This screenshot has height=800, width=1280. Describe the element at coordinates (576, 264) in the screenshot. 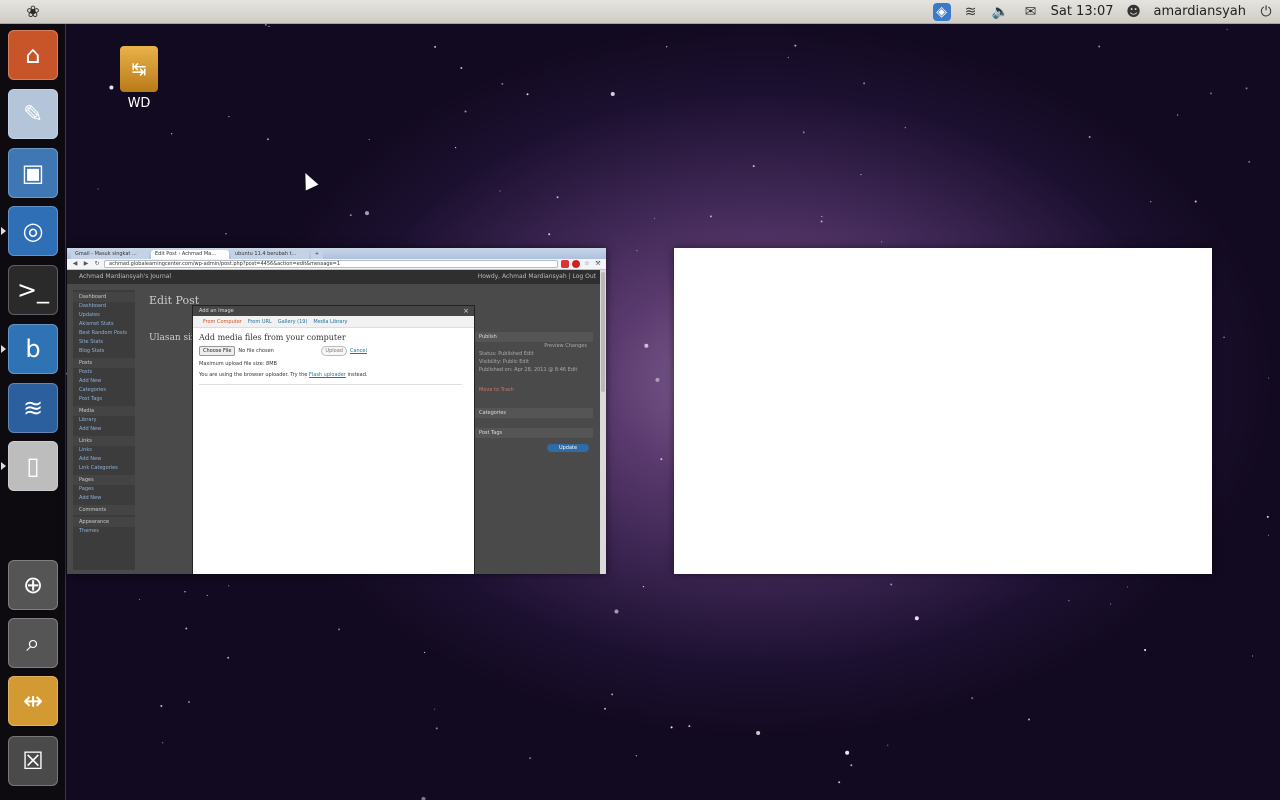

I see `adblock-icon` at that location.